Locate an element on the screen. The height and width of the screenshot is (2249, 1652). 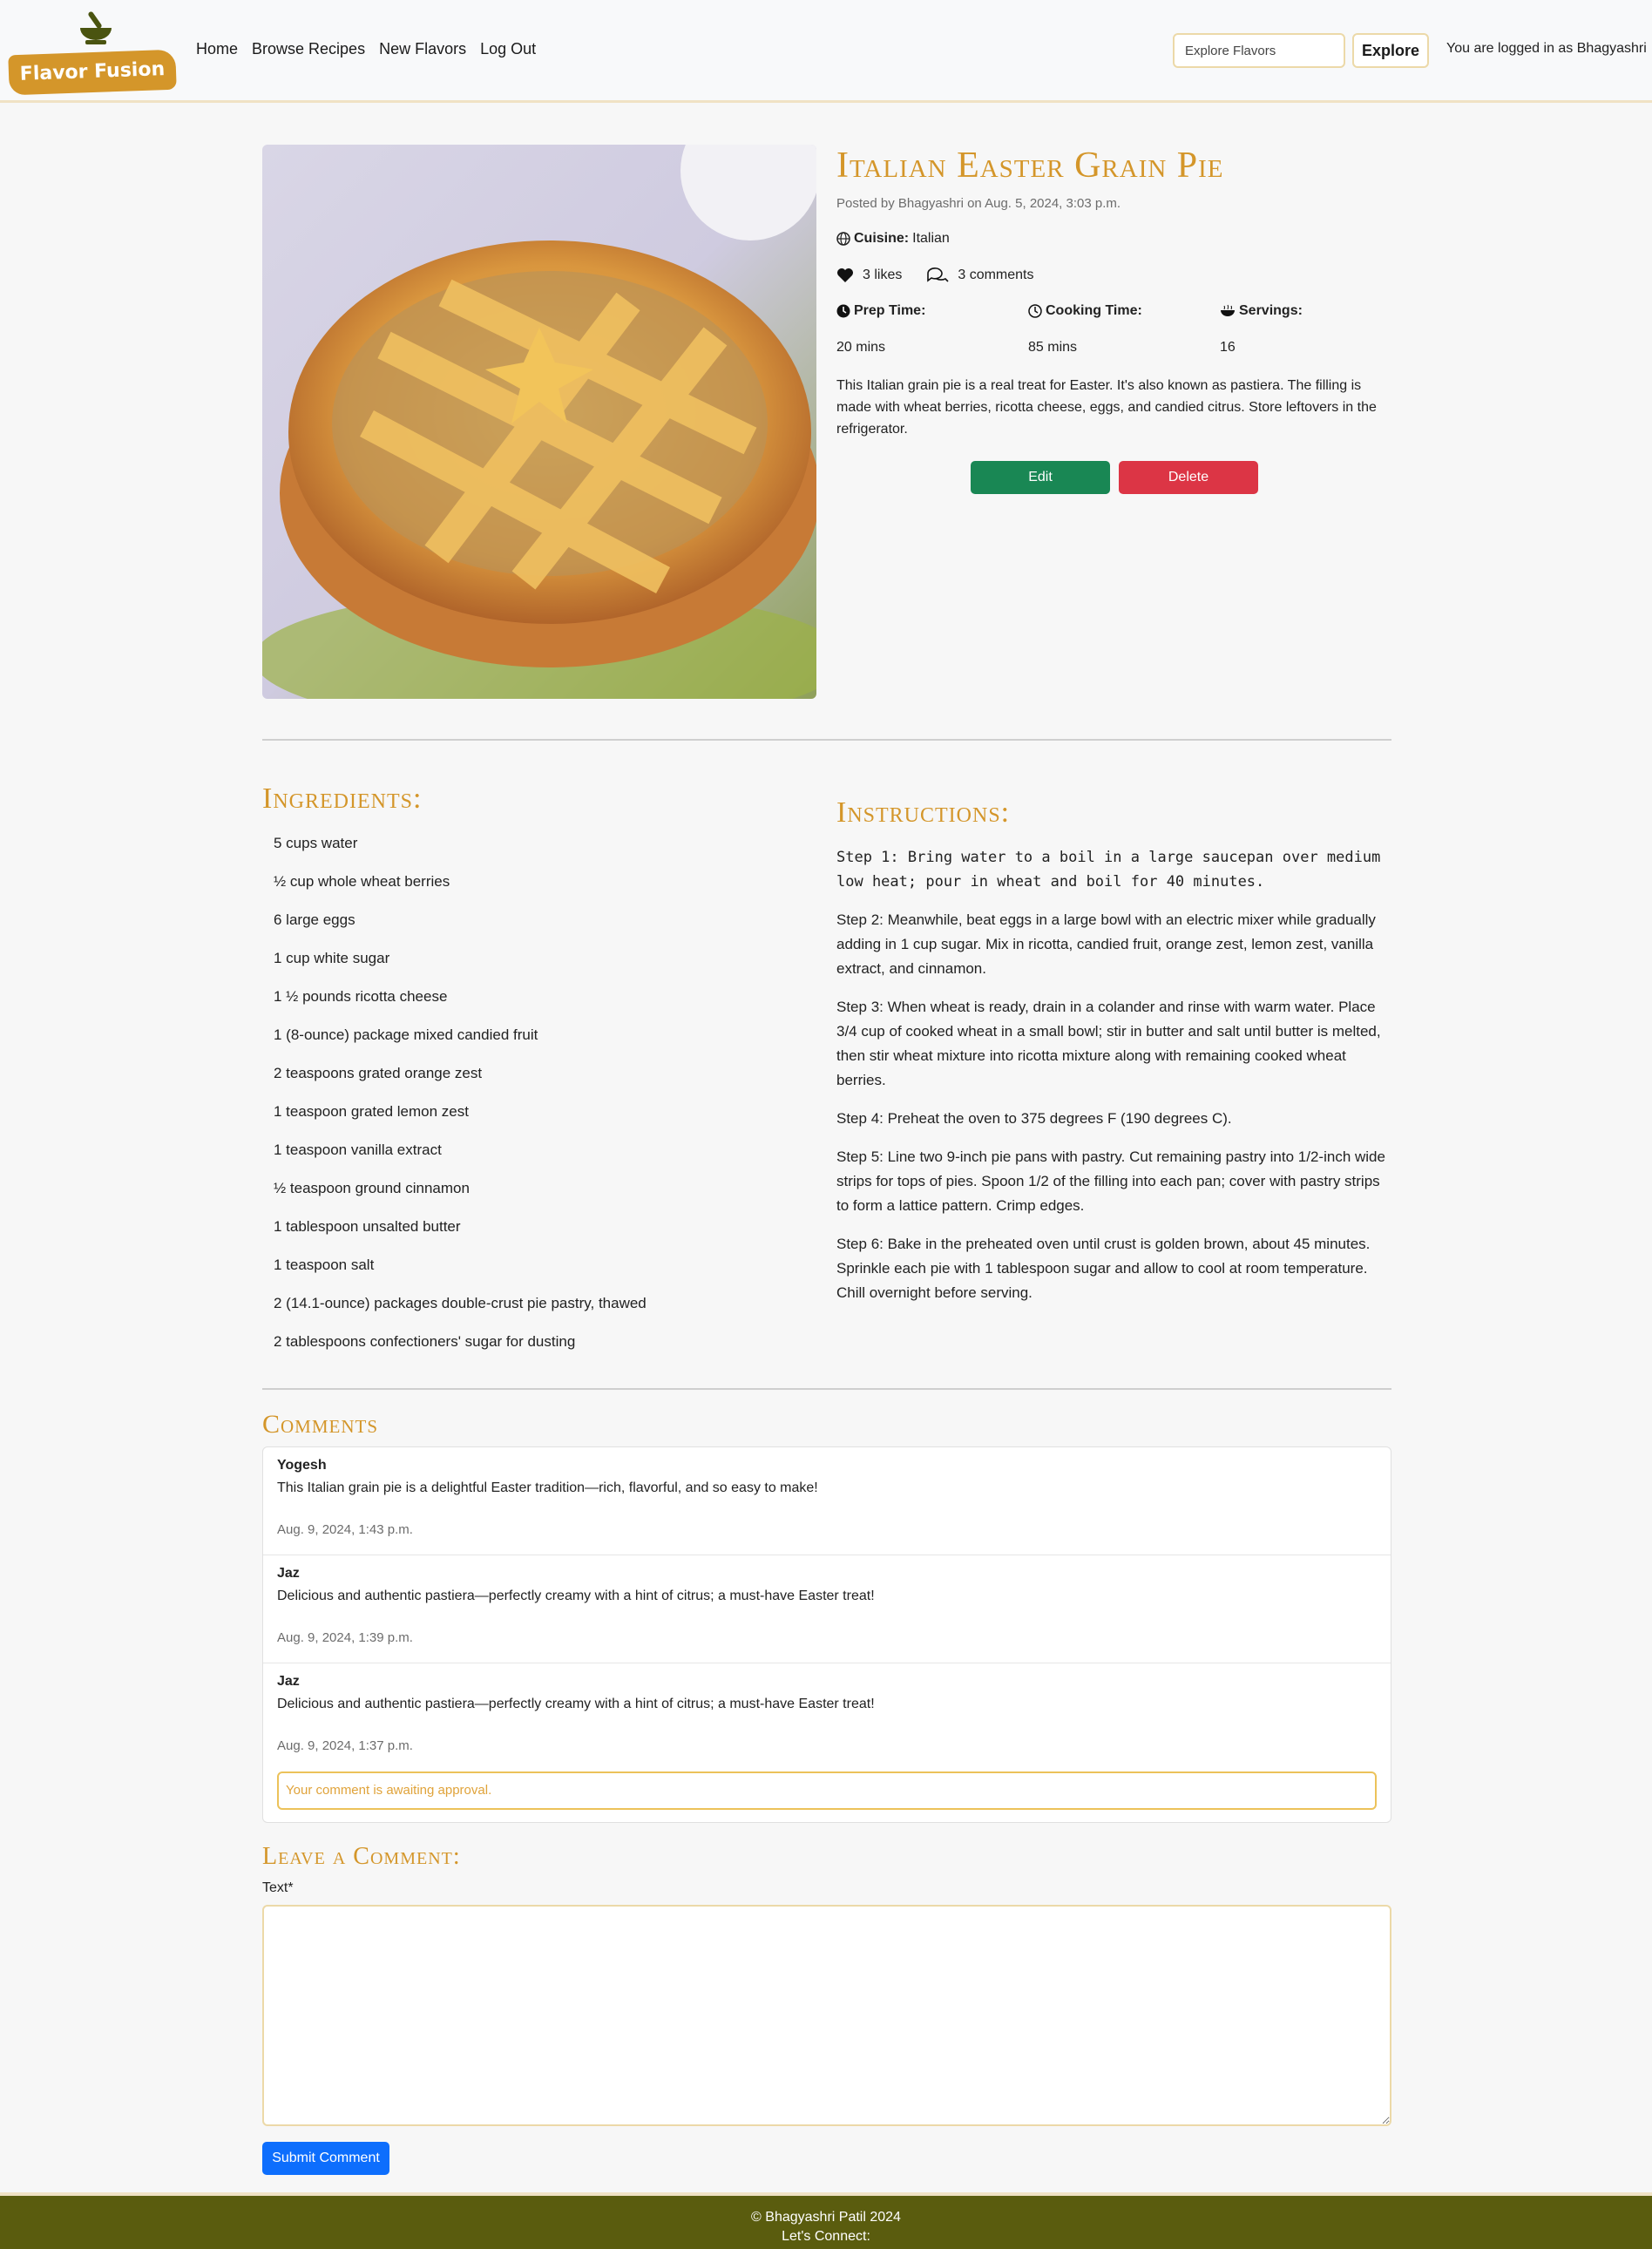
delete-button: Delete is located at coordinates (1188, 478).